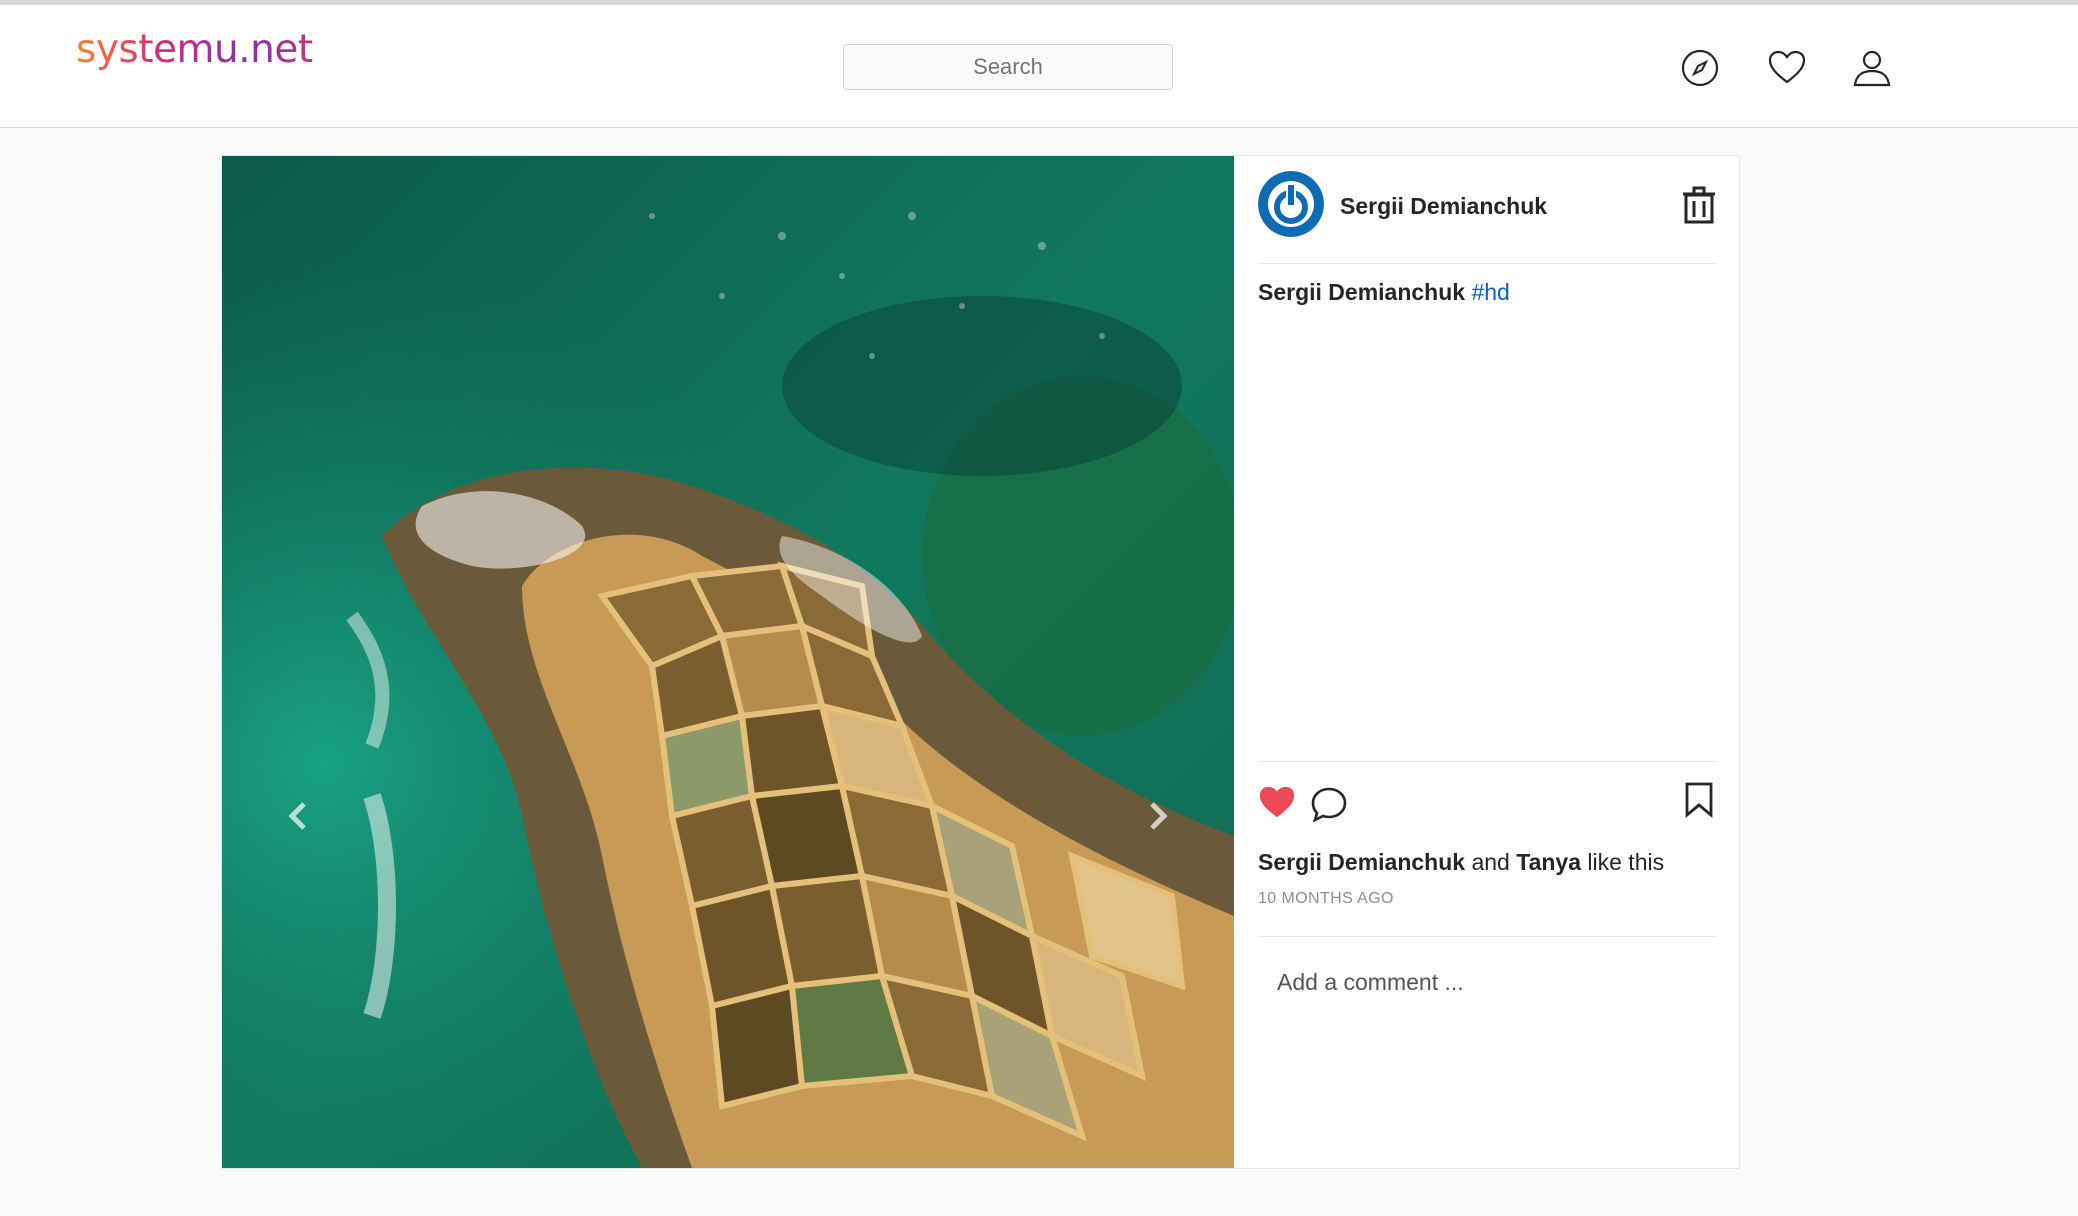 The width and height of the screenshot is (2078, 1216). What do you see at coordinates (1361, 862) in the screenshot?
I see `liker-name: Sergii Demianchuk` at bounding box center [1361, 862].